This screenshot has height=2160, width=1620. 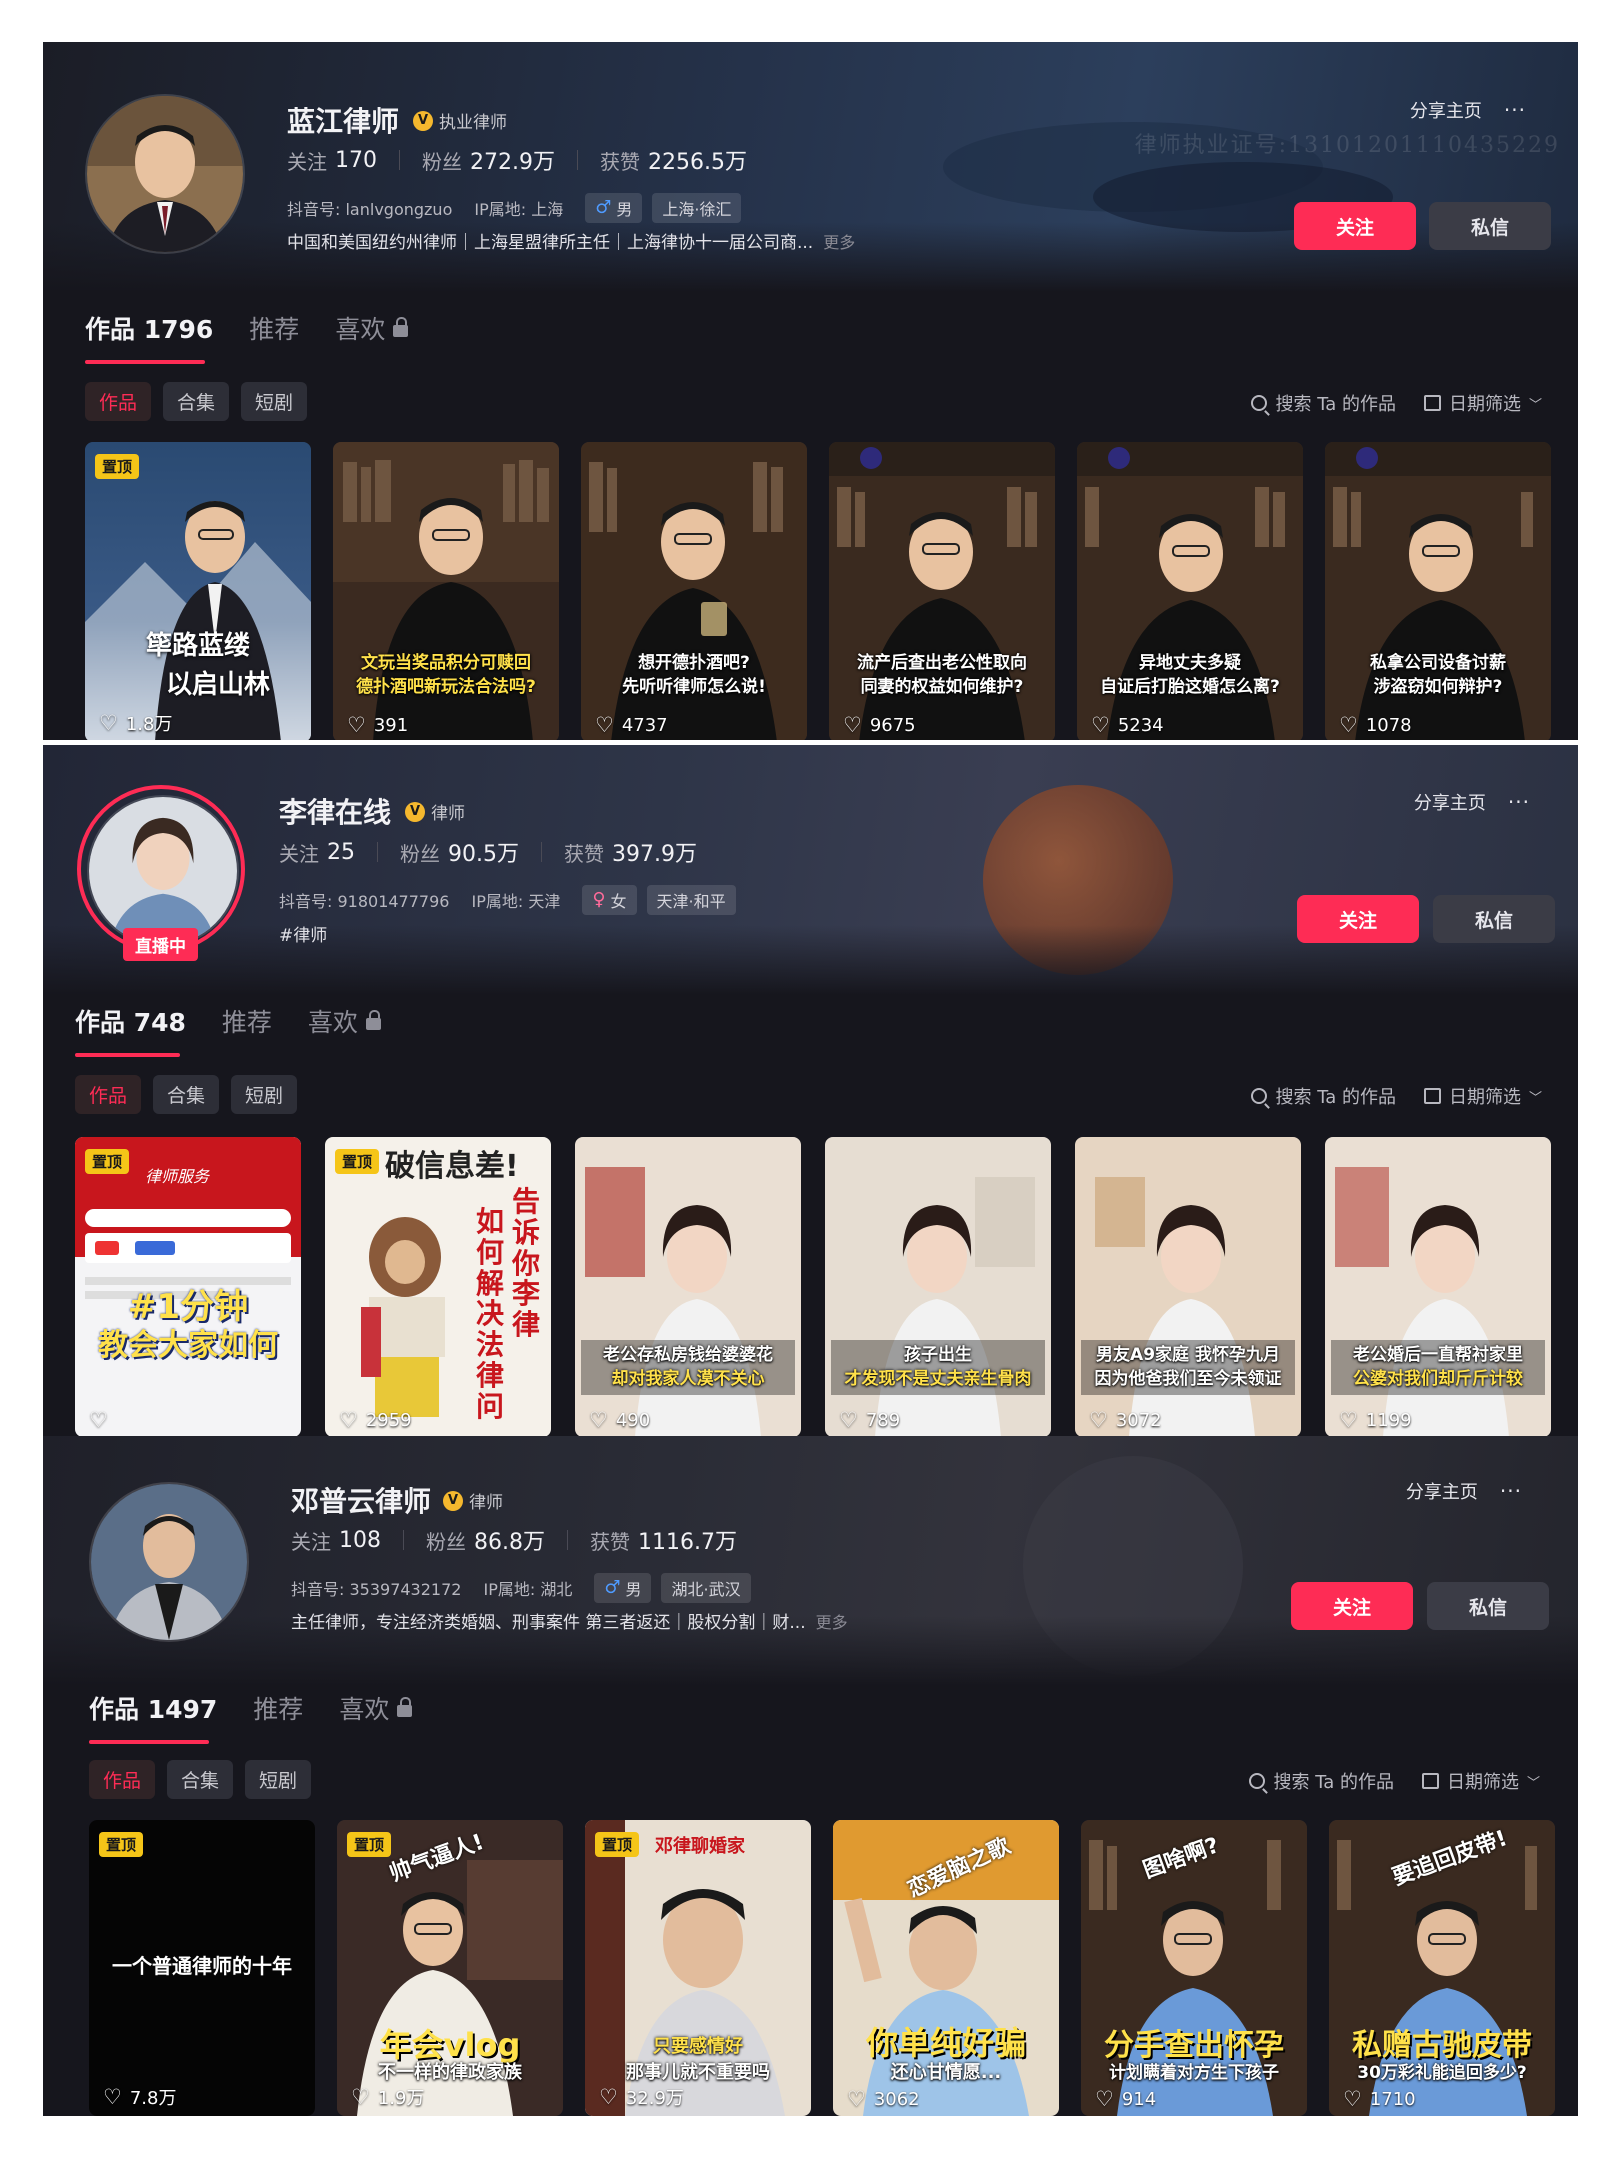 What do you see at coordinates (1438, 591) in the screenshot?
I see `video-card: 私拿公司设备讨薪 涉盗窃如何辩护? ♡ 1078` at bounding box center [1438, 591].